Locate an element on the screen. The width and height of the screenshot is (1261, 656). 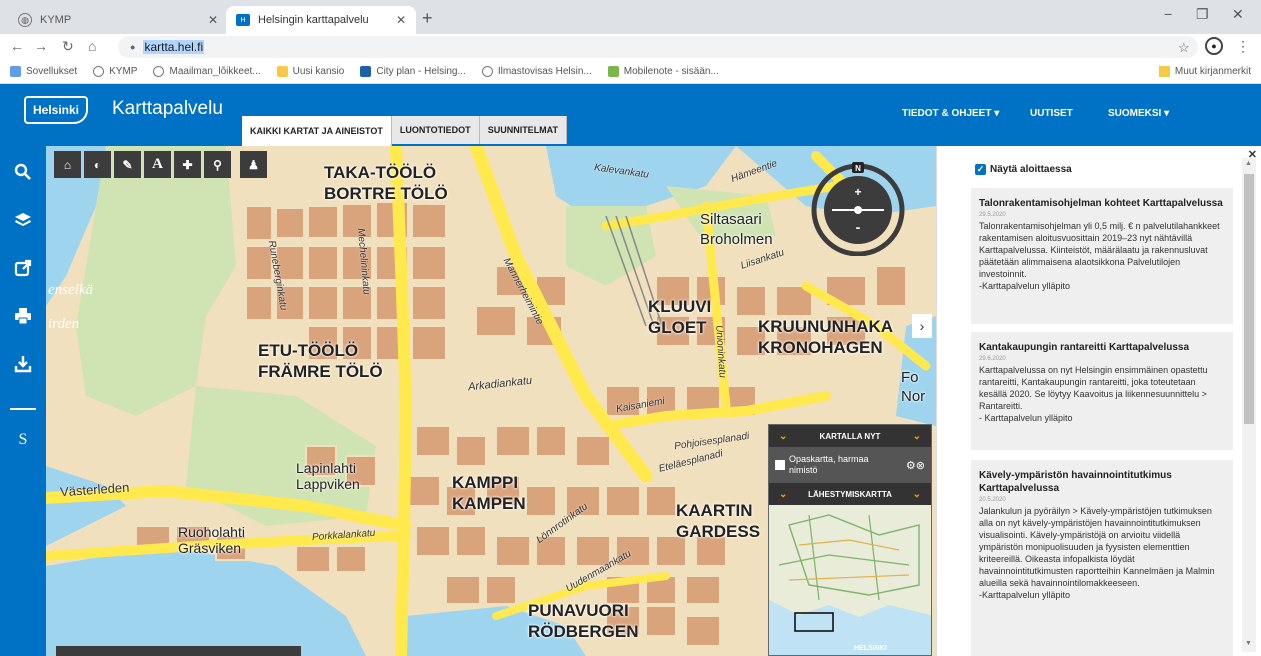
svg-text: HELSINKI is located at coordinates (870, 648).